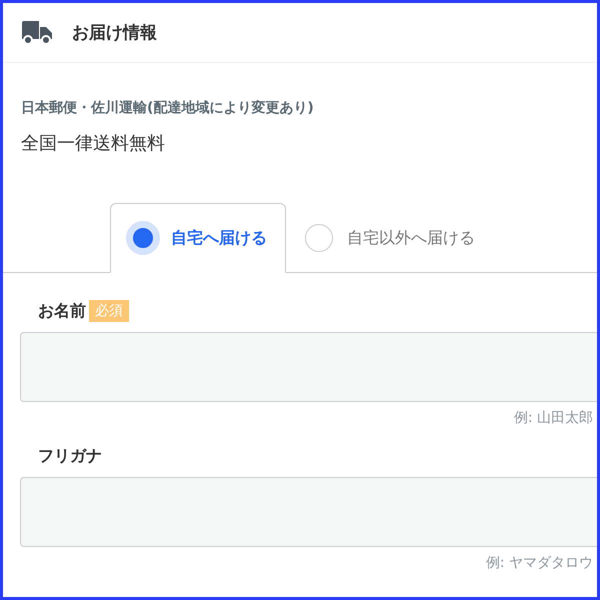  What do you see at coordinates (114, 33) in the screenshot?
I see `section-title: お届け情報` at bounding box center [114, 33].